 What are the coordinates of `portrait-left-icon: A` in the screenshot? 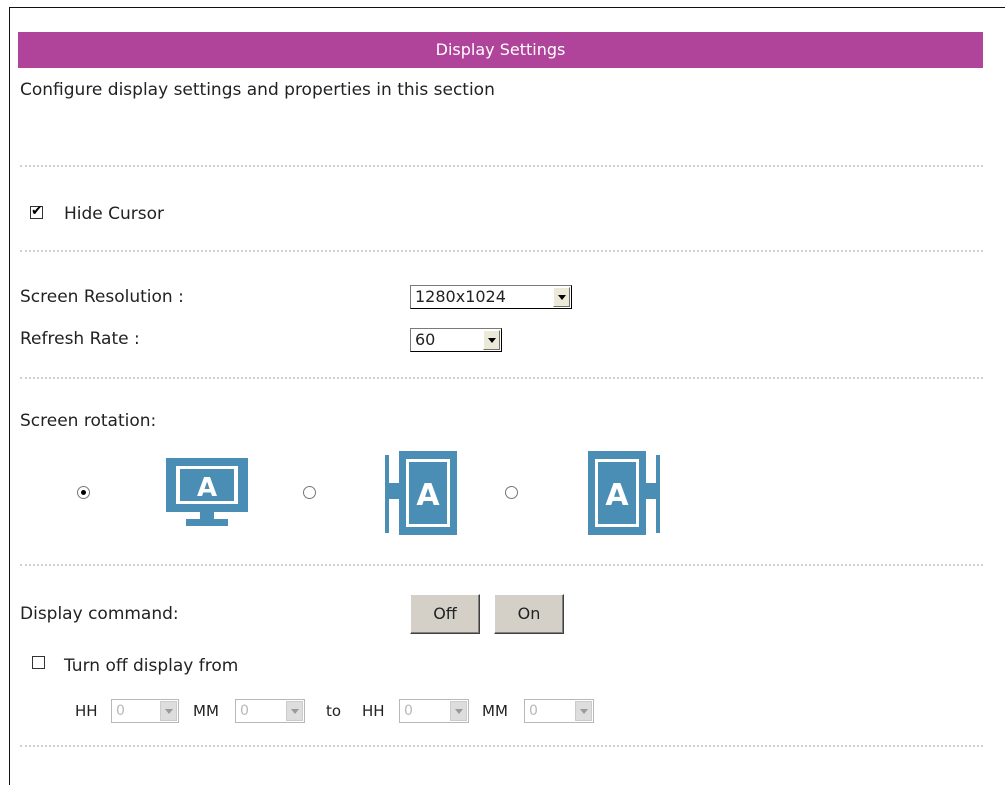 It's located at (422, 493).